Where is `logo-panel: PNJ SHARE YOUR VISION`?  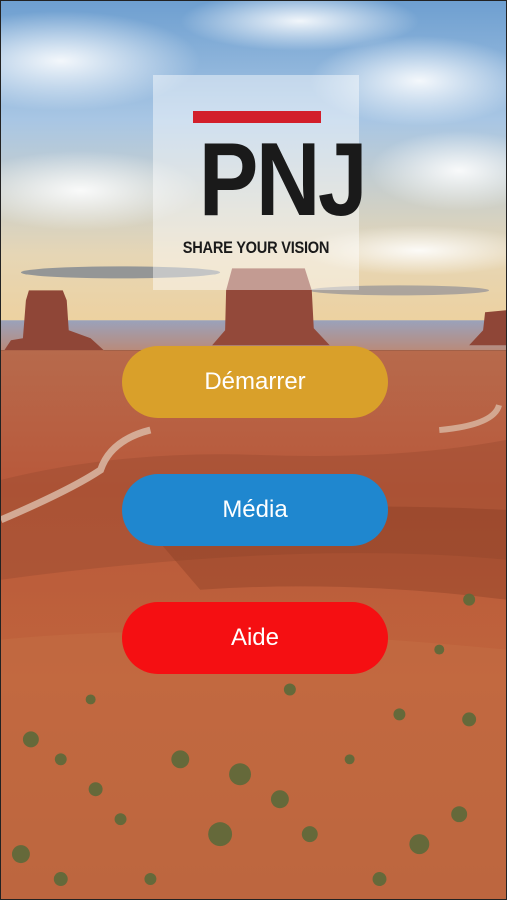
logo-panel: PNJ SHARE YOUR VISION is located at coordinates (260, 182).